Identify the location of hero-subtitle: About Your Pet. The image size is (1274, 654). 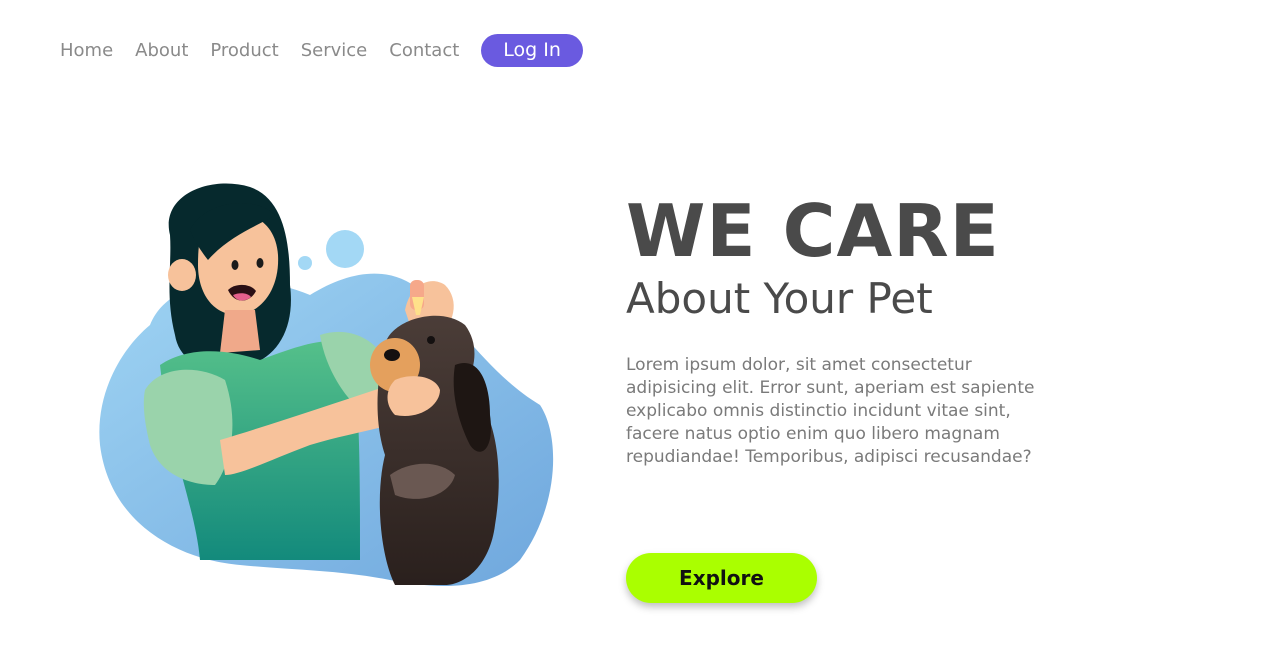
(779, 298).